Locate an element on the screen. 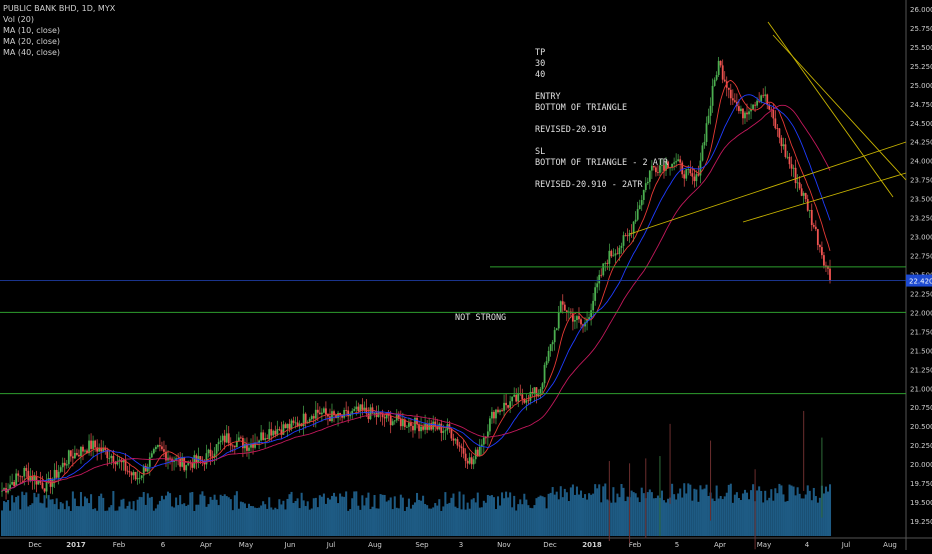 This screenshot has height=554, width=932. y-tick-label: 20.500 is located at coordinates (921, 427).